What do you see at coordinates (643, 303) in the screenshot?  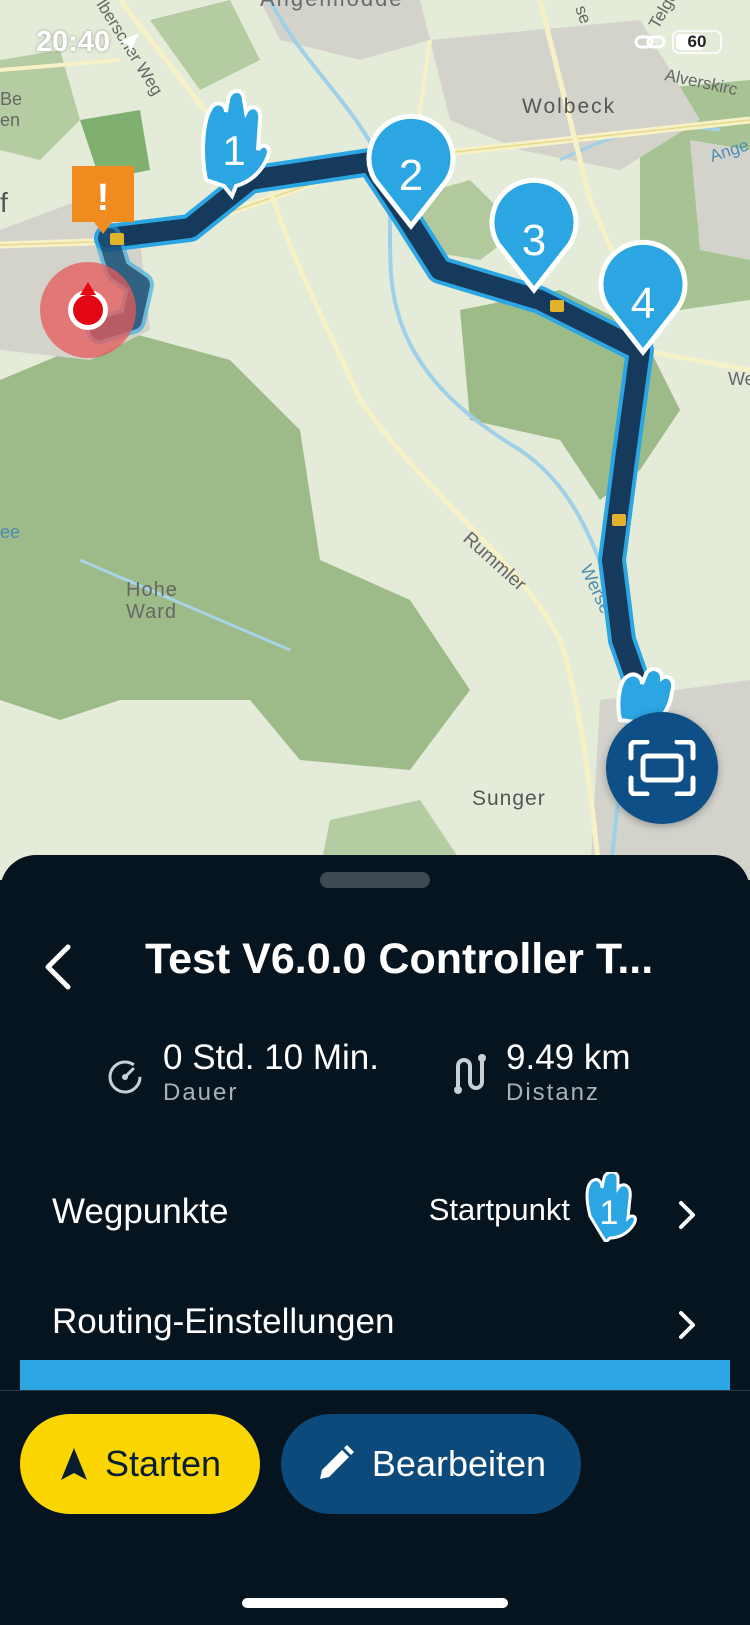 I see `svg-text: 4` at bounding box center [643, 303].